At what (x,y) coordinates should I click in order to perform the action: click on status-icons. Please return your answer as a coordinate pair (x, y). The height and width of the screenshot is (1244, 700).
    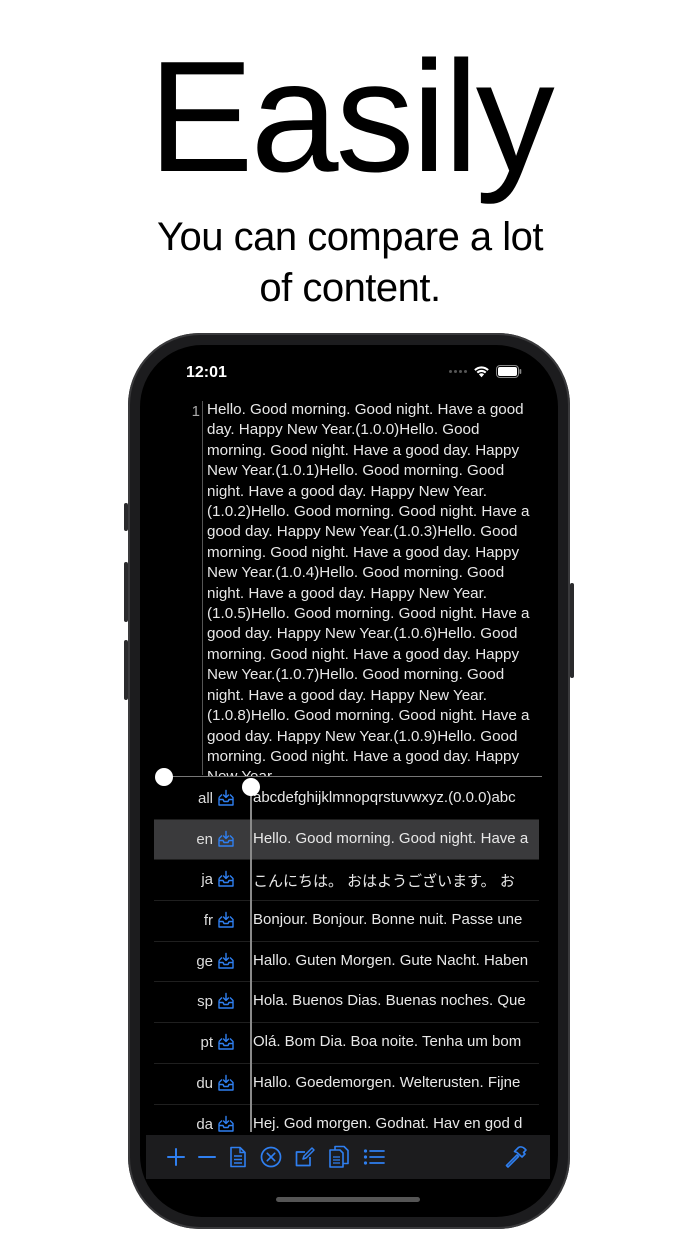
    Looking at the image, I should click on (485, 371).